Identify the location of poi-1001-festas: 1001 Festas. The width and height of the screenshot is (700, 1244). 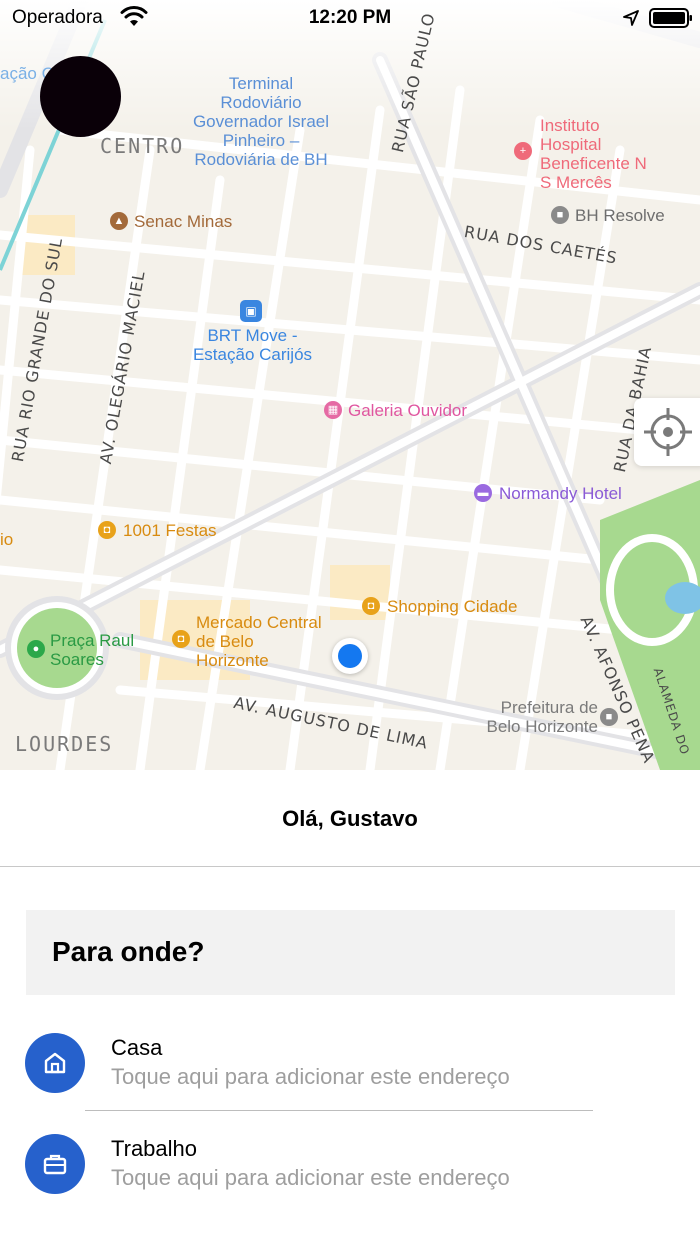
(170, 530).